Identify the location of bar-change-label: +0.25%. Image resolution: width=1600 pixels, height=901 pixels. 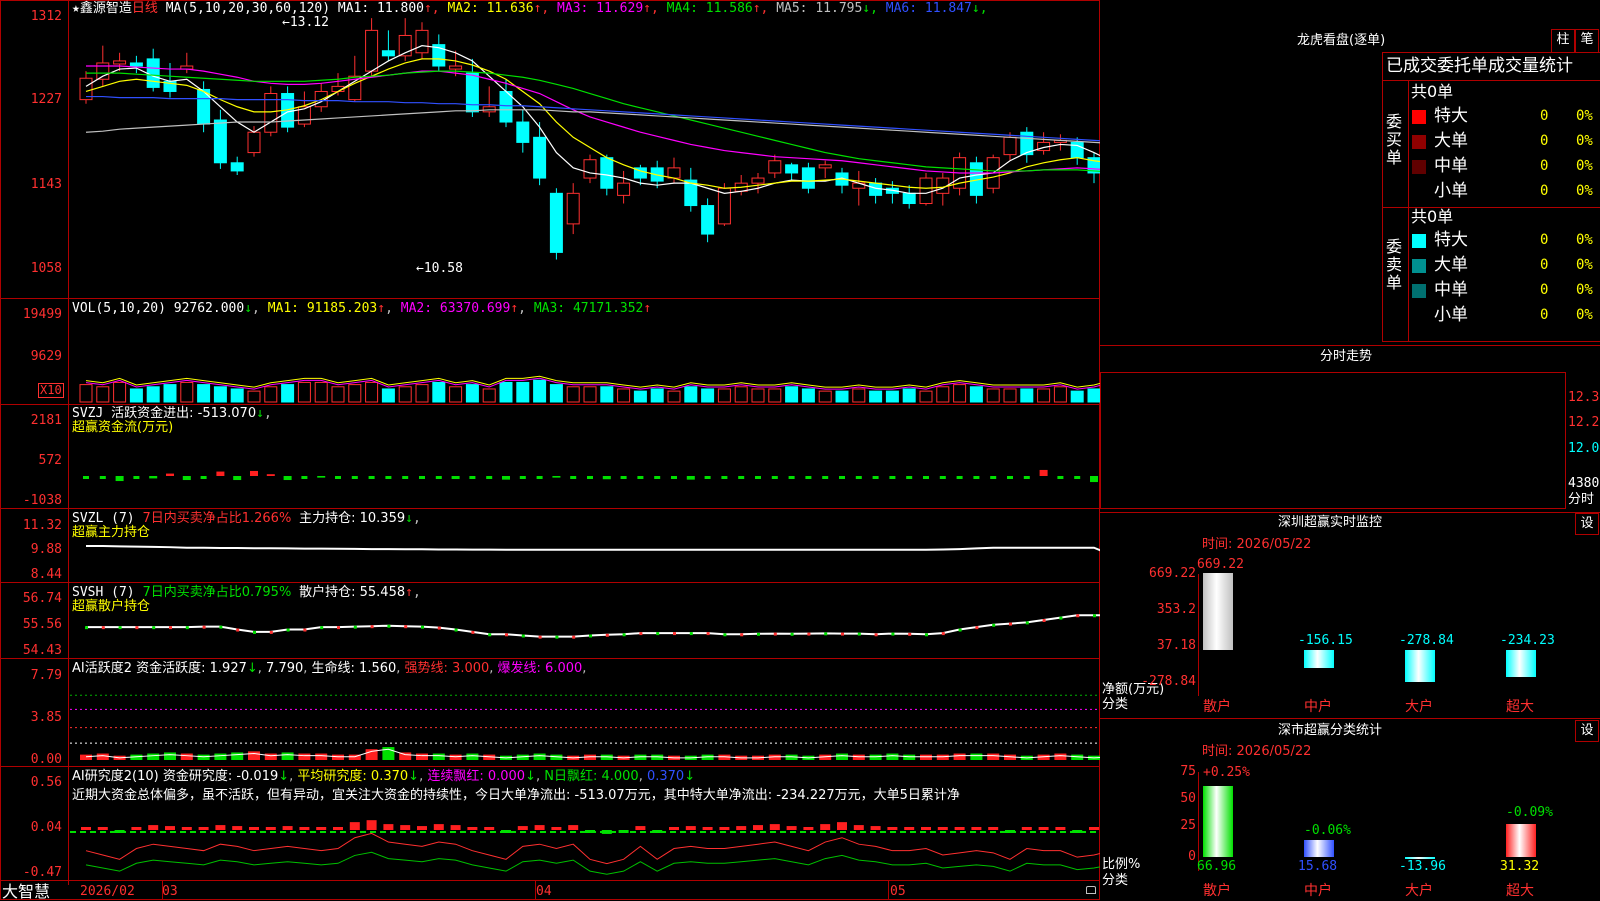
(1226, 772).